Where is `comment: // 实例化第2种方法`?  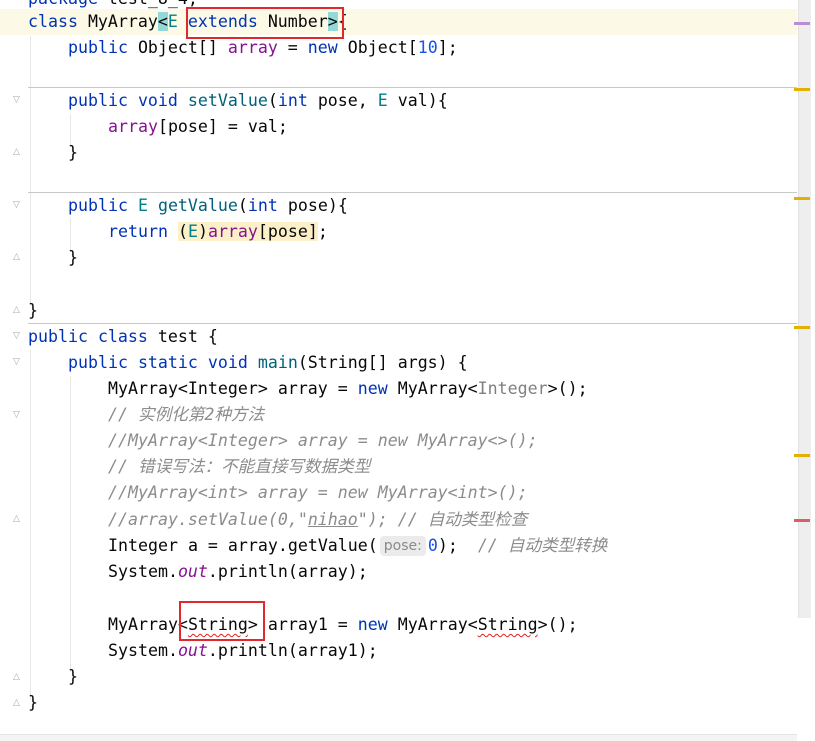
comment: // 实例化第2种方法 is located at coordinates (186, 414).